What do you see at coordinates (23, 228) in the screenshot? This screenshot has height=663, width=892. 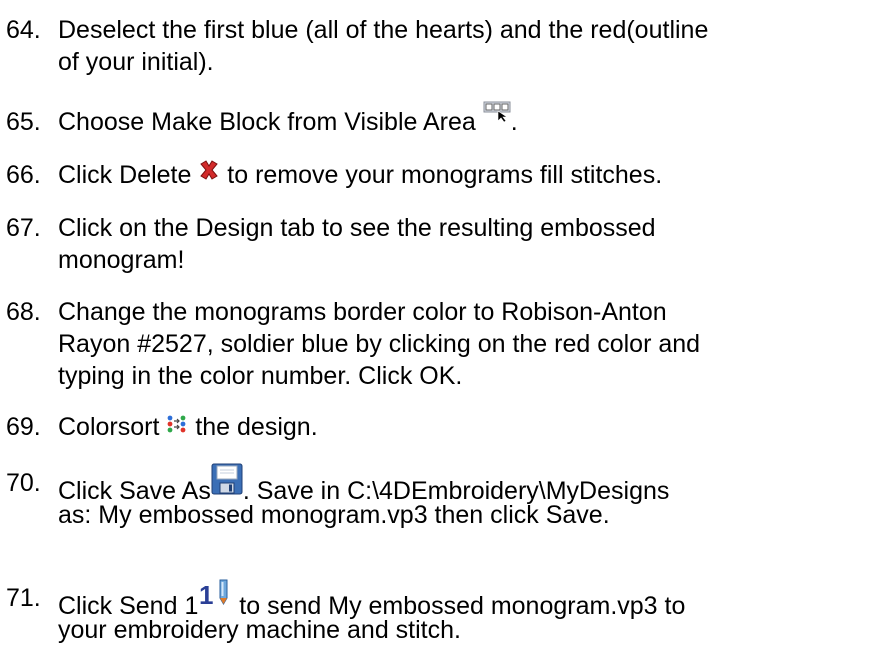 I see `step-number: 67.` at bounding box center [23, 228].